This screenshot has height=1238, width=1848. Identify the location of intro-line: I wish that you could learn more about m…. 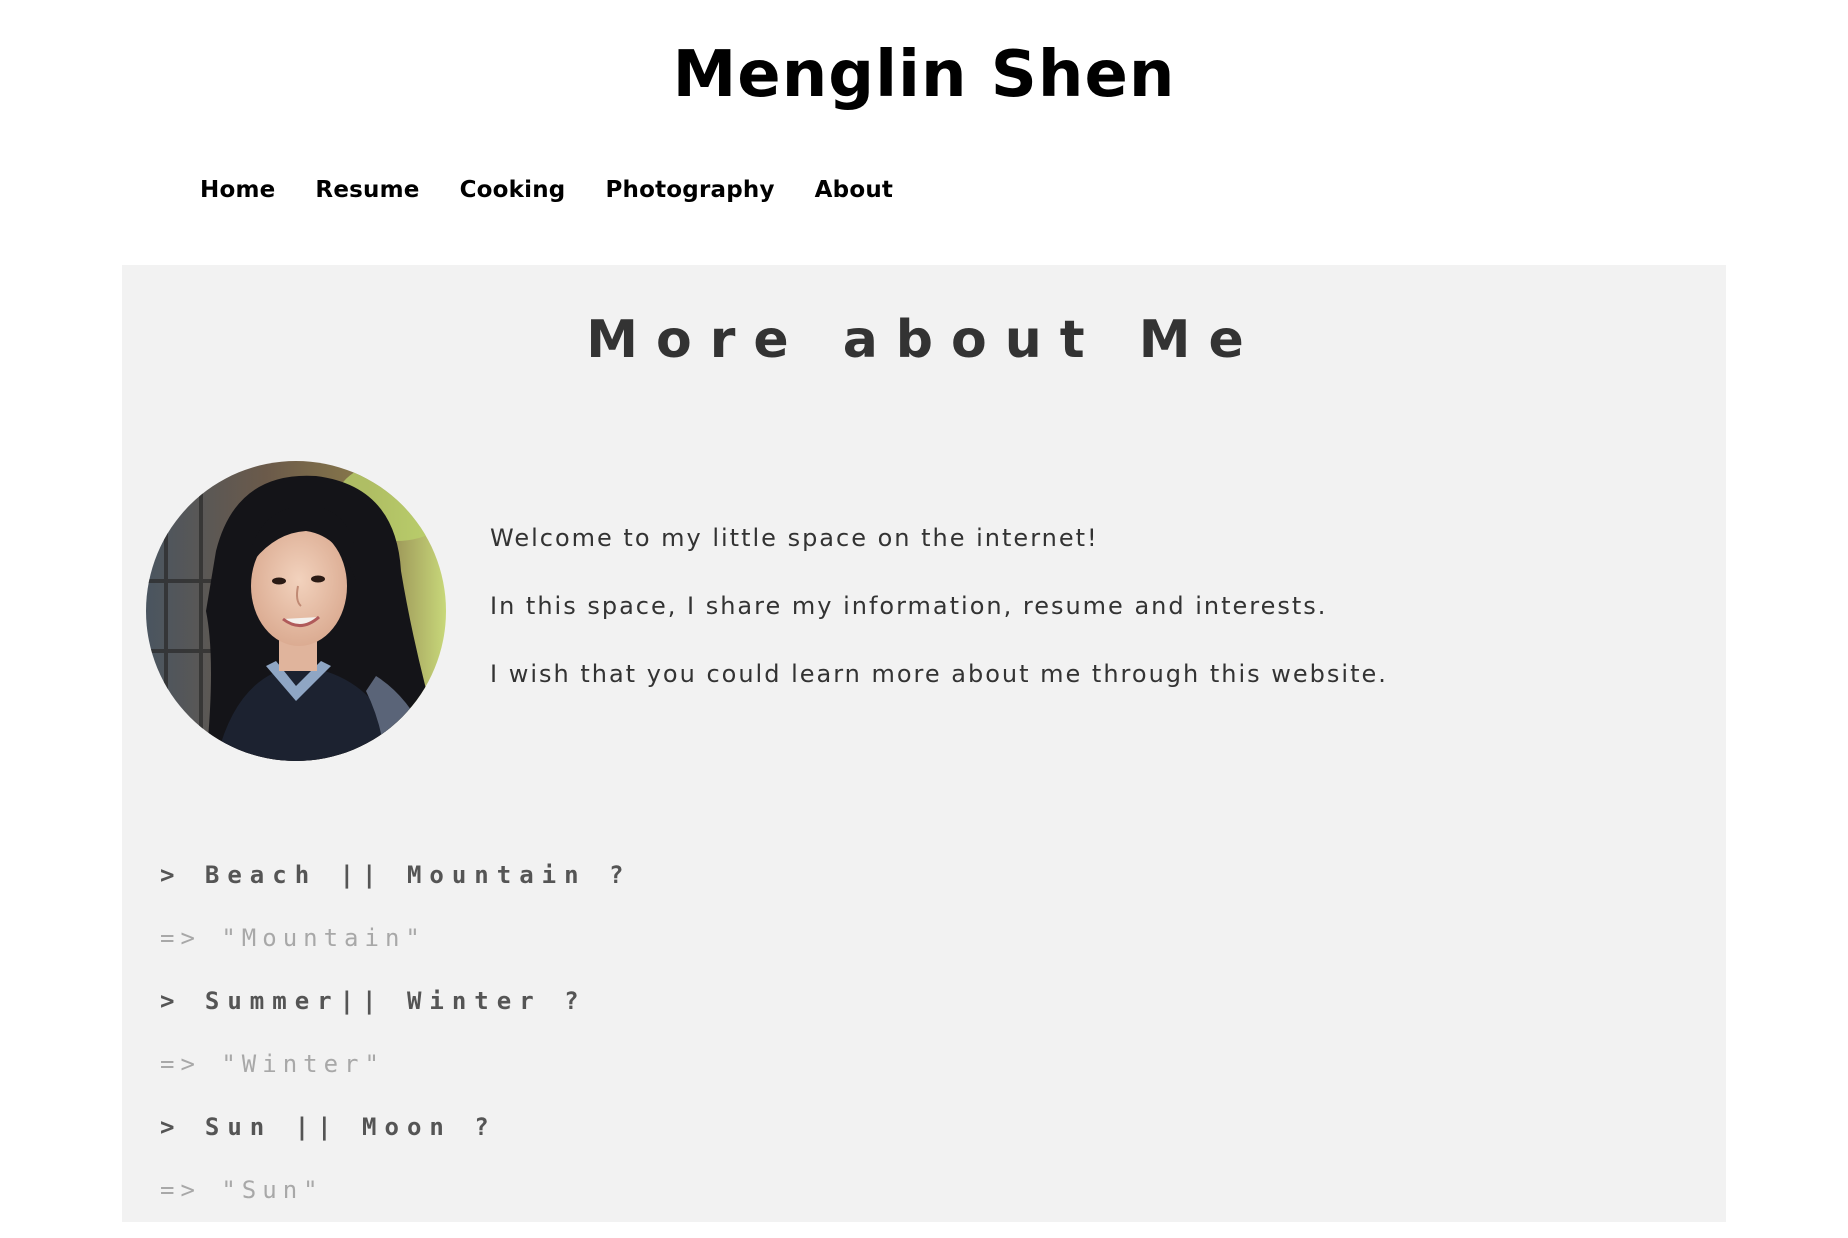
(939, 674).